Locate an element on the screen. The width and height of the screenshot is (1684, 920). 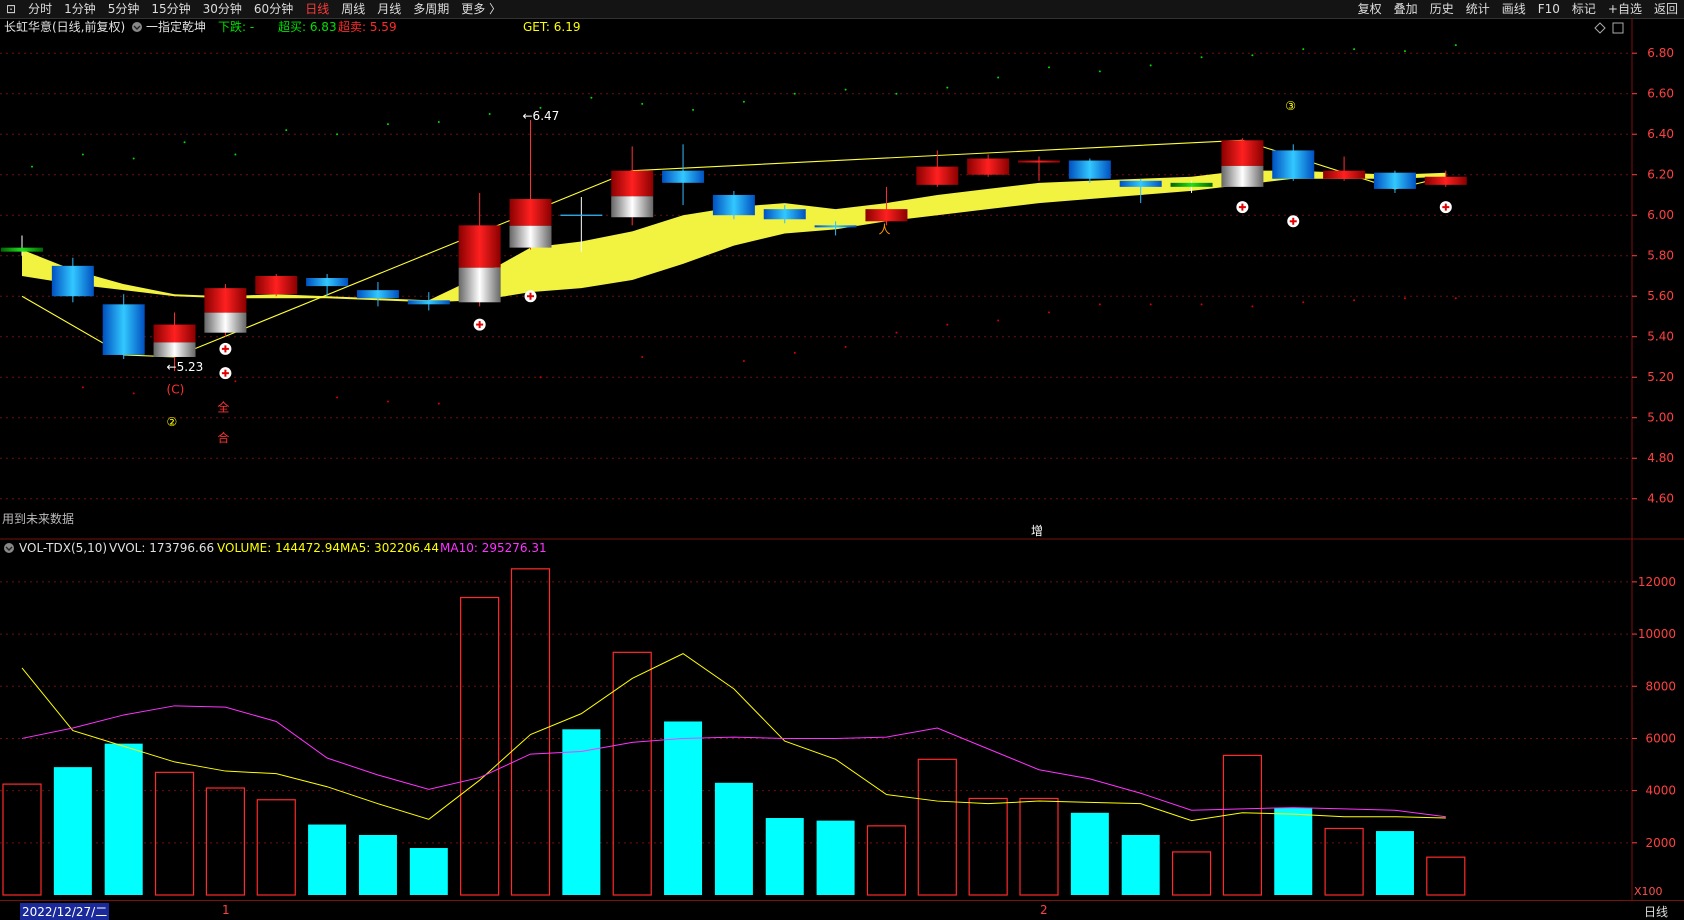
period-tab-5: 60分钟 is located at coordinates (273, 9).